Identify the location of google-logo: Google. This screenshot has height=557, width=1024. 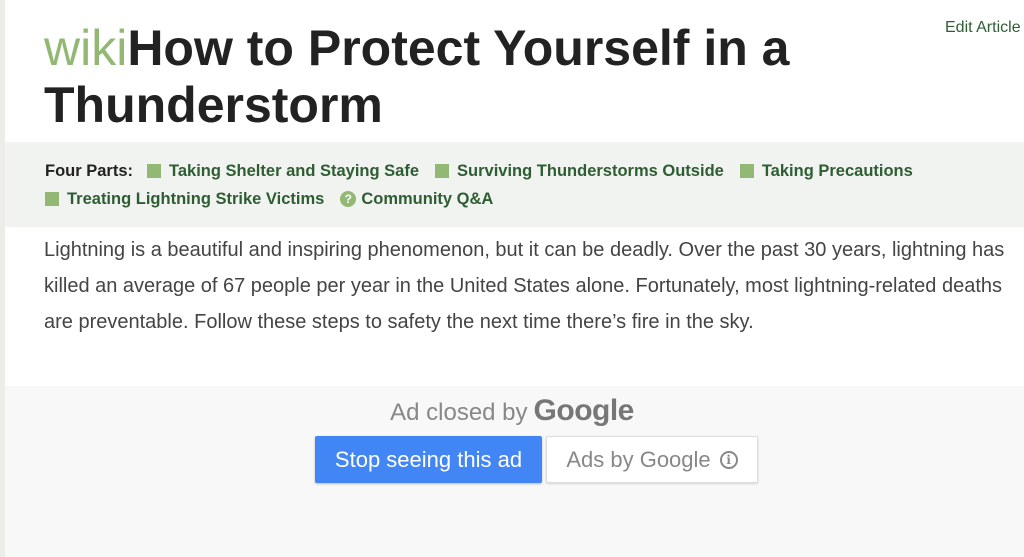
(584, 410).